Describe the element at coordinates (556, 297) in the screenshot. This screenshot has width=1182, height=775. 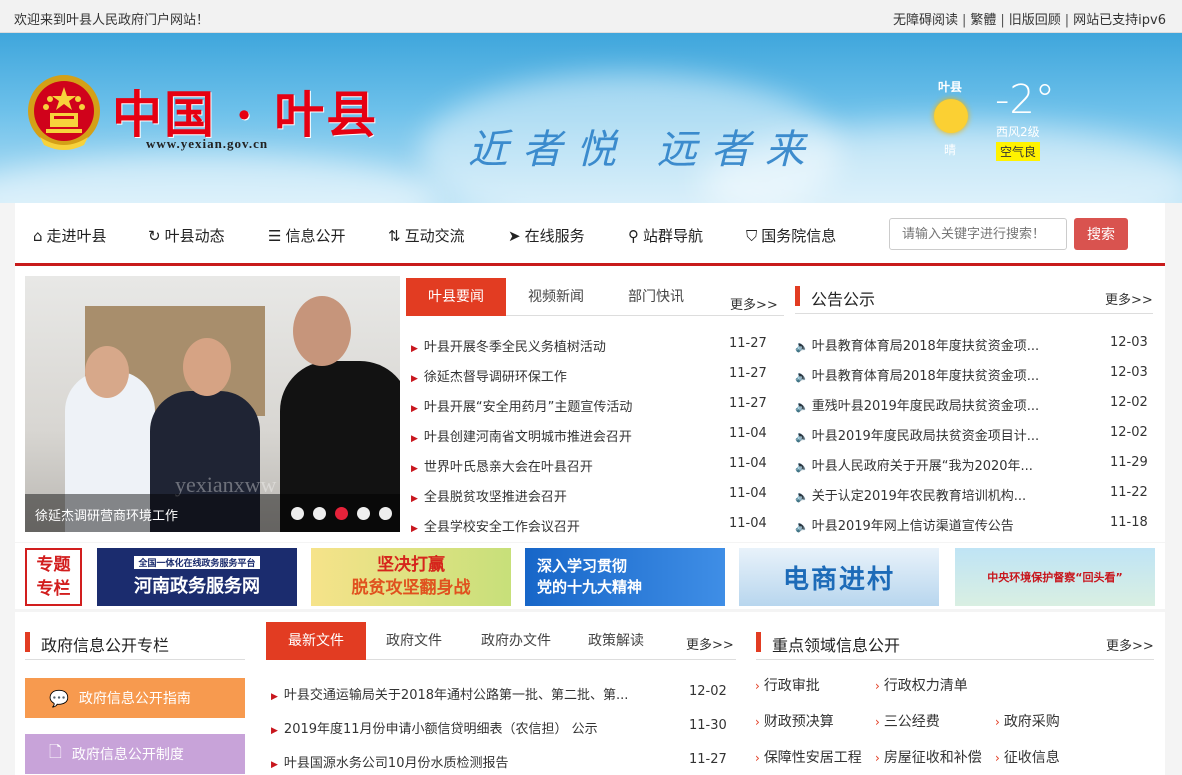
I see `tab-video-news: 视频新闻` at that location.